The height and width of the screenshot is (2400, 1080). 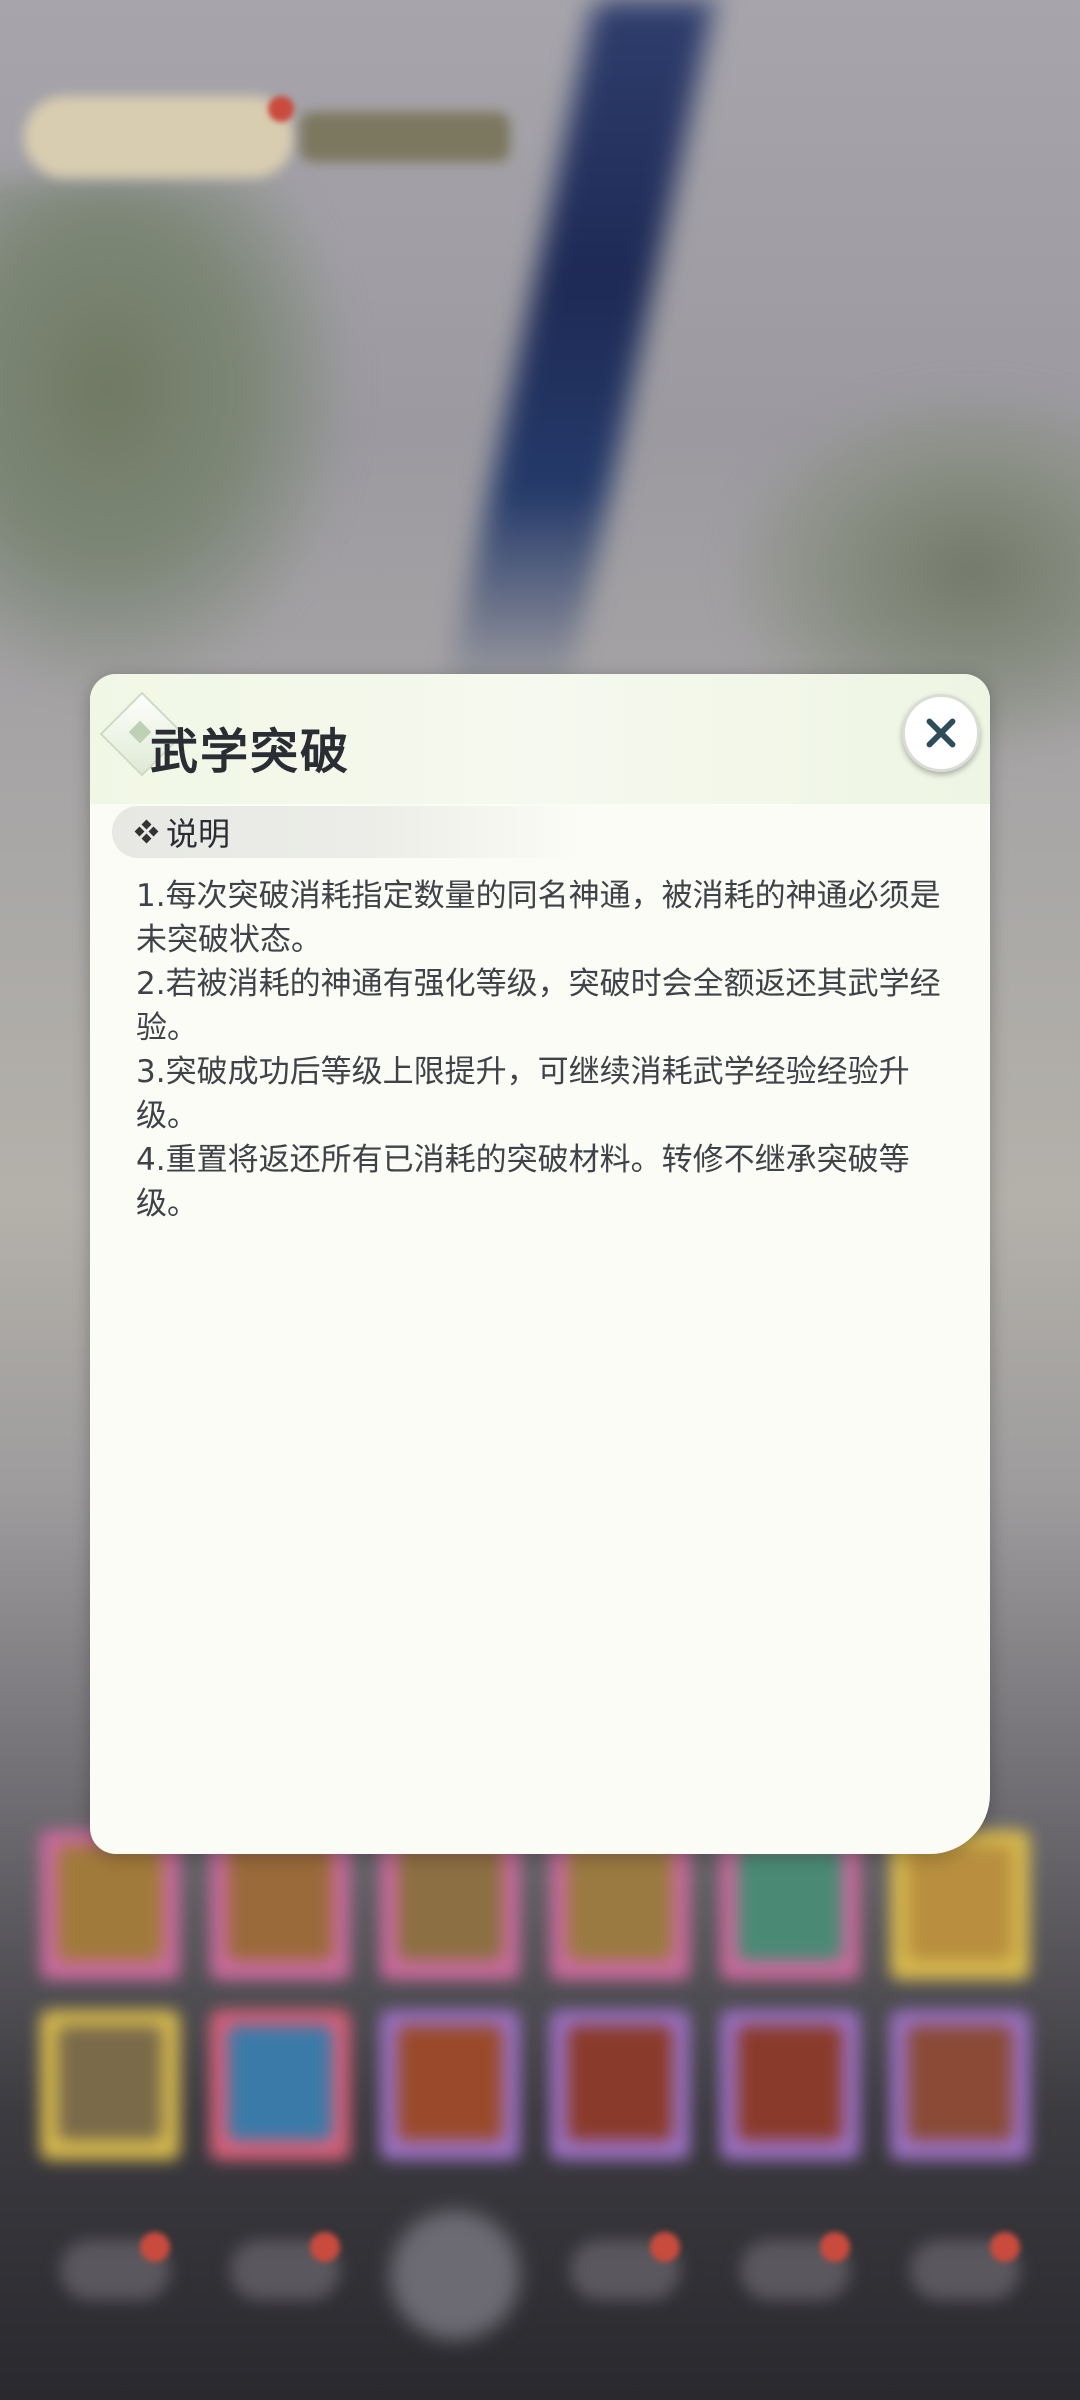 I want to click on close-button, so click(x=941, y=733).